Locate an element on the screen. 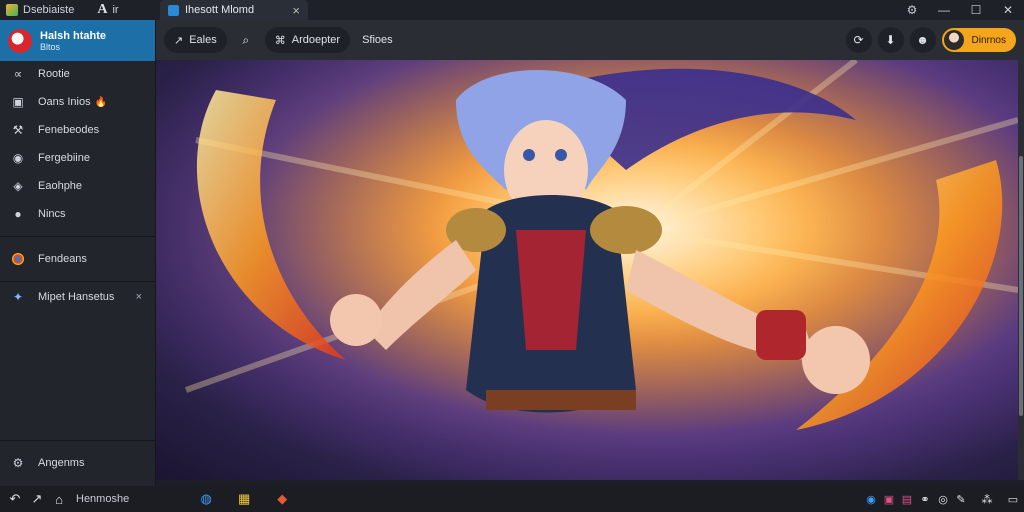 Image resolution: width=1024 pixels, height=512 pixels. image-icon: ▣ is located at coordinates (18, 102).